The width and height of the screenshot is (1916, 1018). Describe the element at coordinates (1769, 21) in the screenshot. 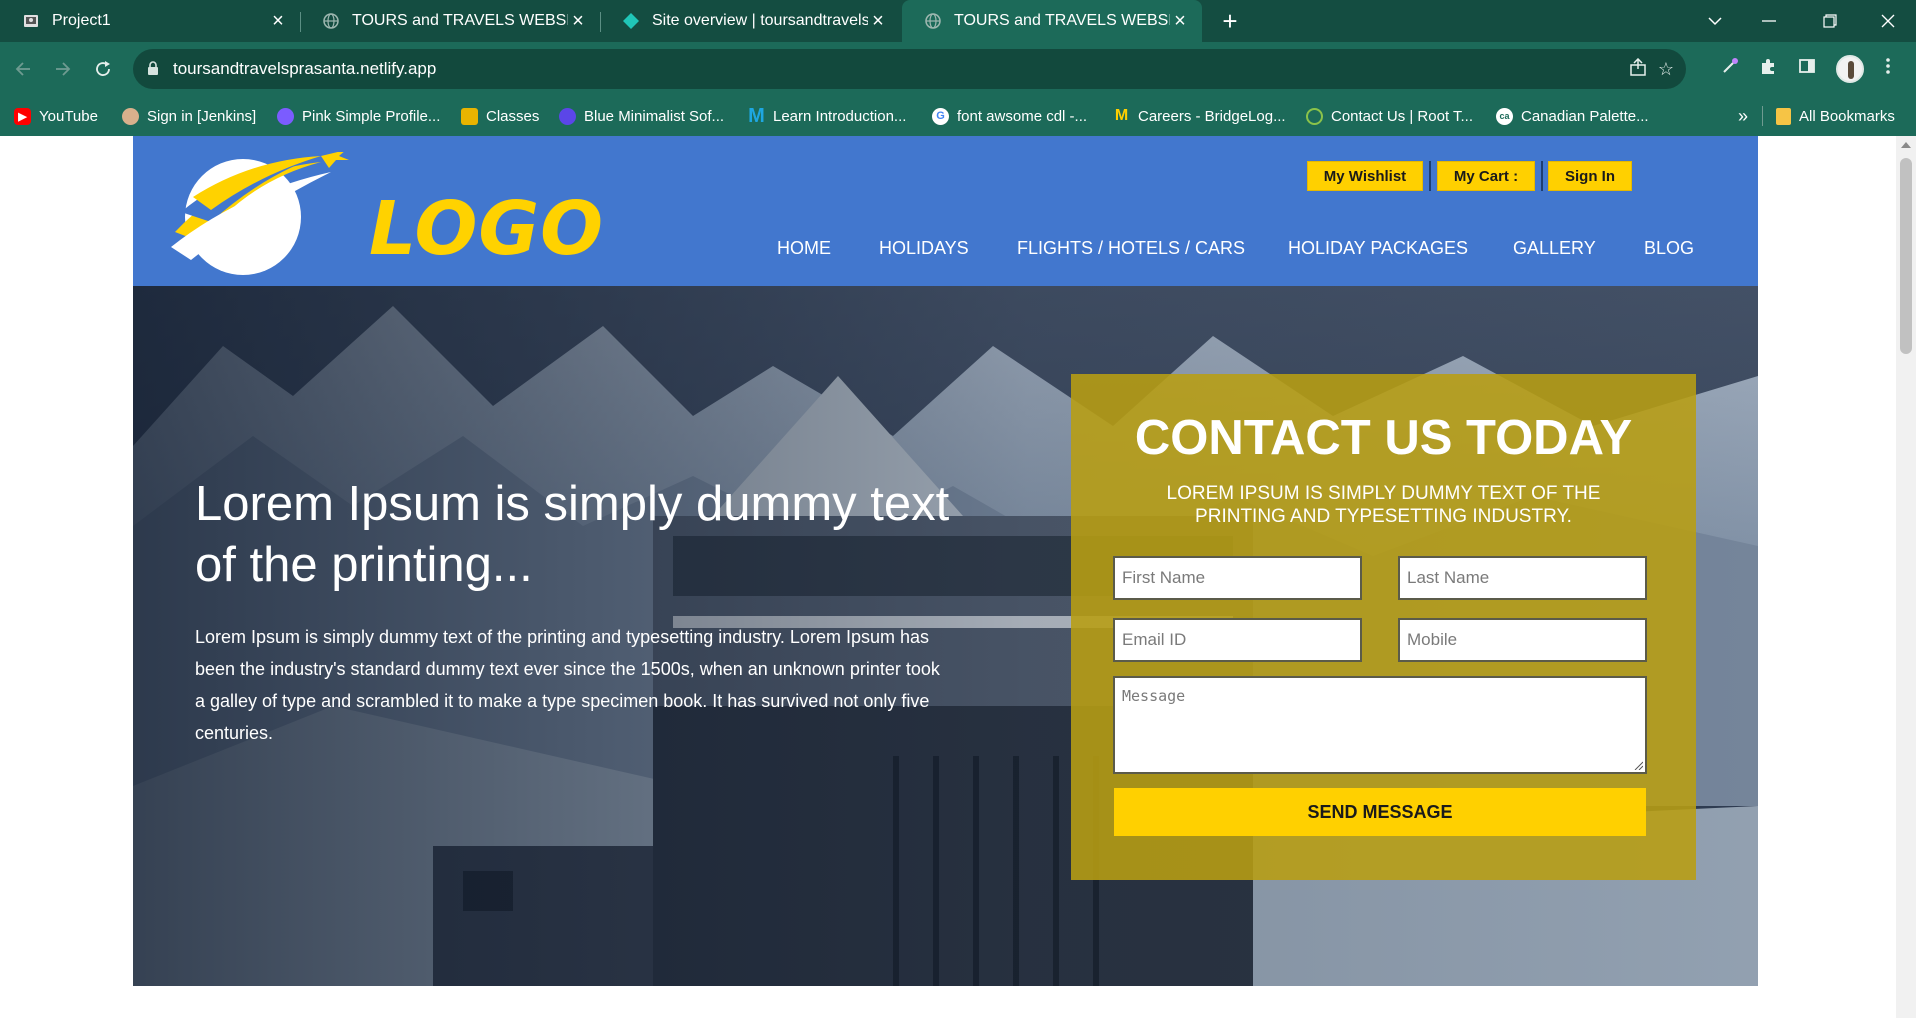

I see `minimize-button` at that location.